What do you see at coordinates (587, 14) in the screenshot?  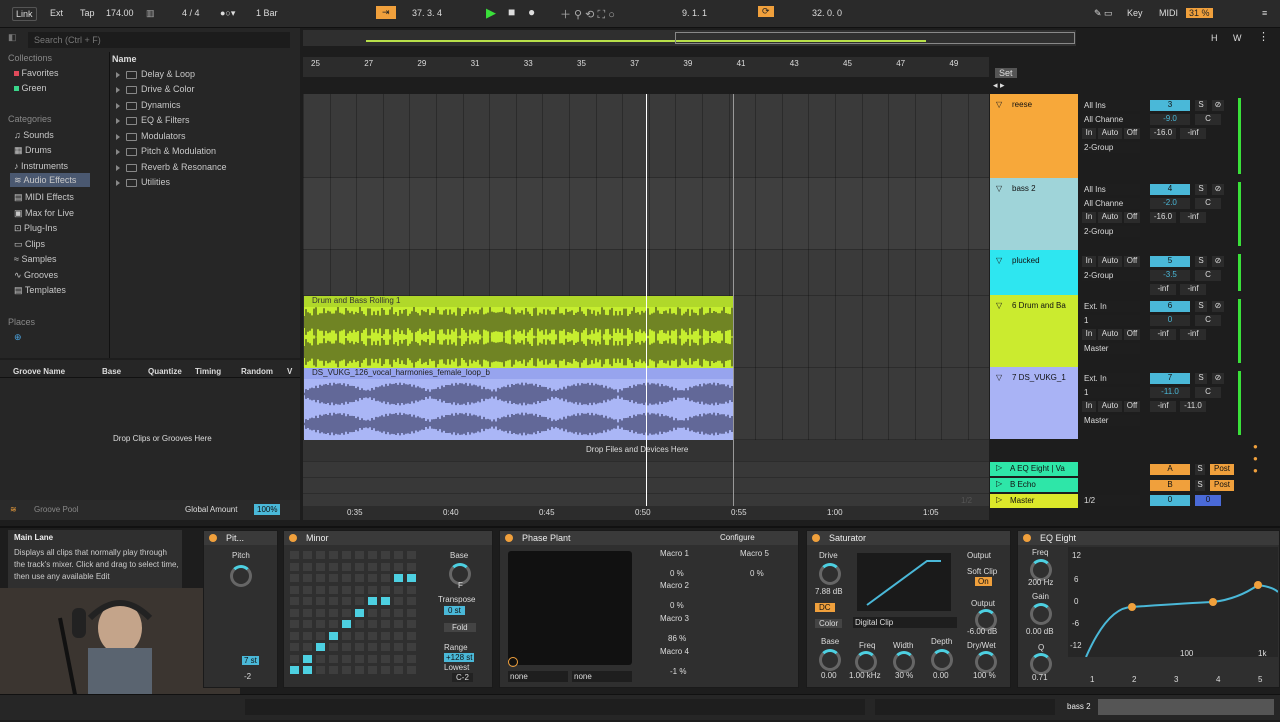 I see `overdub-icon: ＋ ⚲ ⟲ ⛶ ○` at bounding box center [587, 14].